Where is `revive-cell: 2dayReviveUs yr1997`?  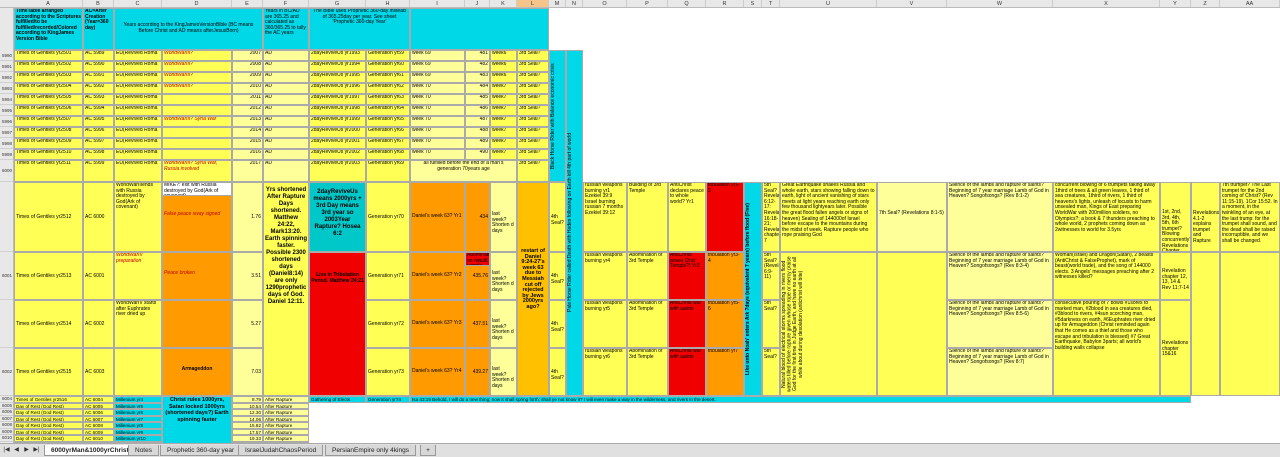
revive-cell: 2dayReviveUs yr1997 is located at coordinates (337, 99).